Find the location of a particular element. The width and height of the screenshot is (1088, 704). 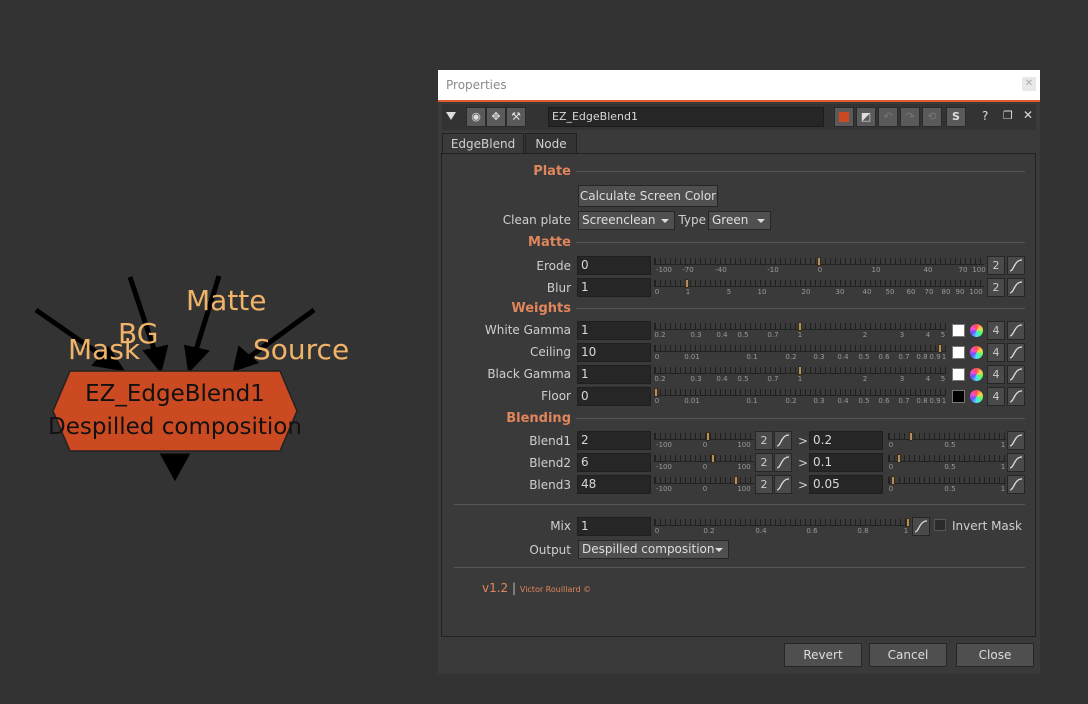

black-gamma-curve-icon is located at coordinates (1016, 374).